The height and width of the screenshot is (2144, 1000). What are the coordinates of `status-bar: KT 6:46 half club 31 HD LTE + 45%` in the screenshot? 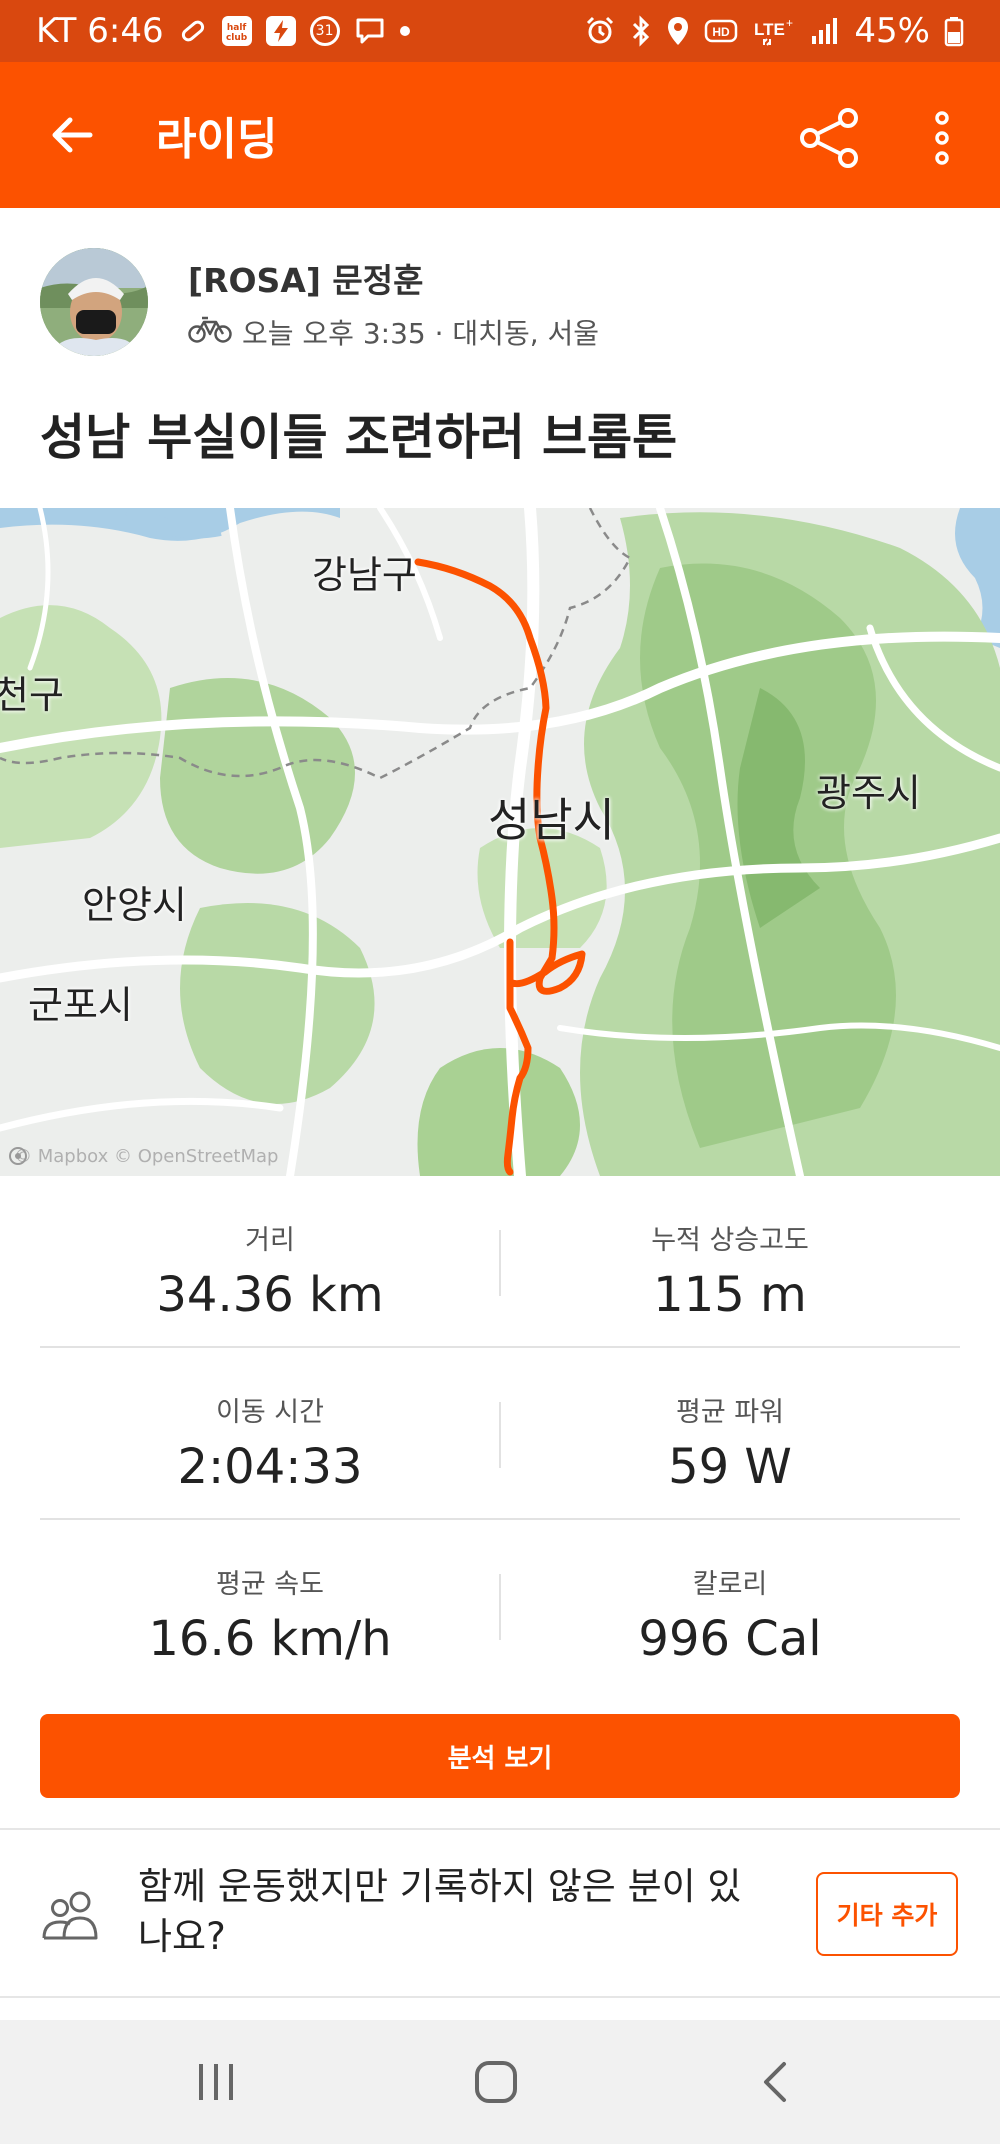 It's located at (500, 31).